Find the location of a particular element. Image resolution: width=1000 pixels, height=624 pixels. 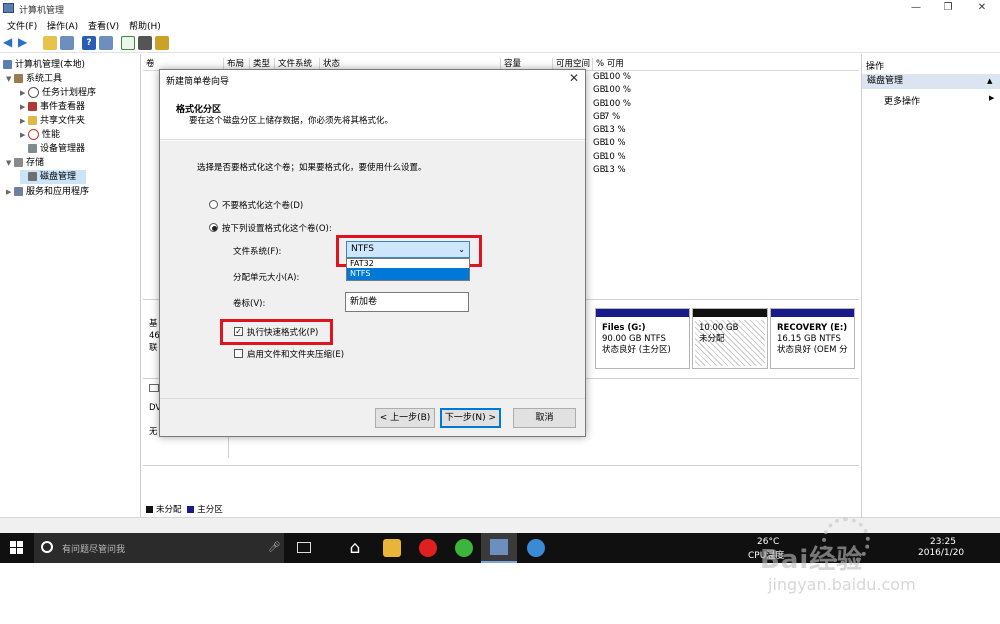

menu-help: 帮助(H) is located at coordinates (145, 25).